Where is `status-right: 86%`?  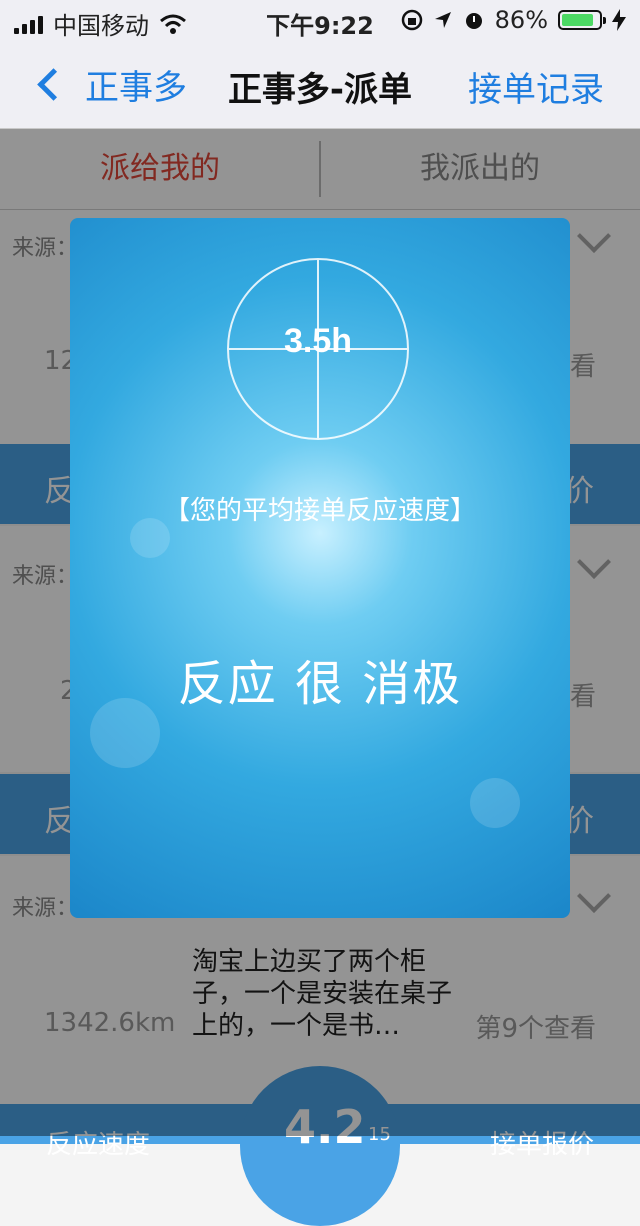
status-right: 86% is located at coordinates (513, 20).